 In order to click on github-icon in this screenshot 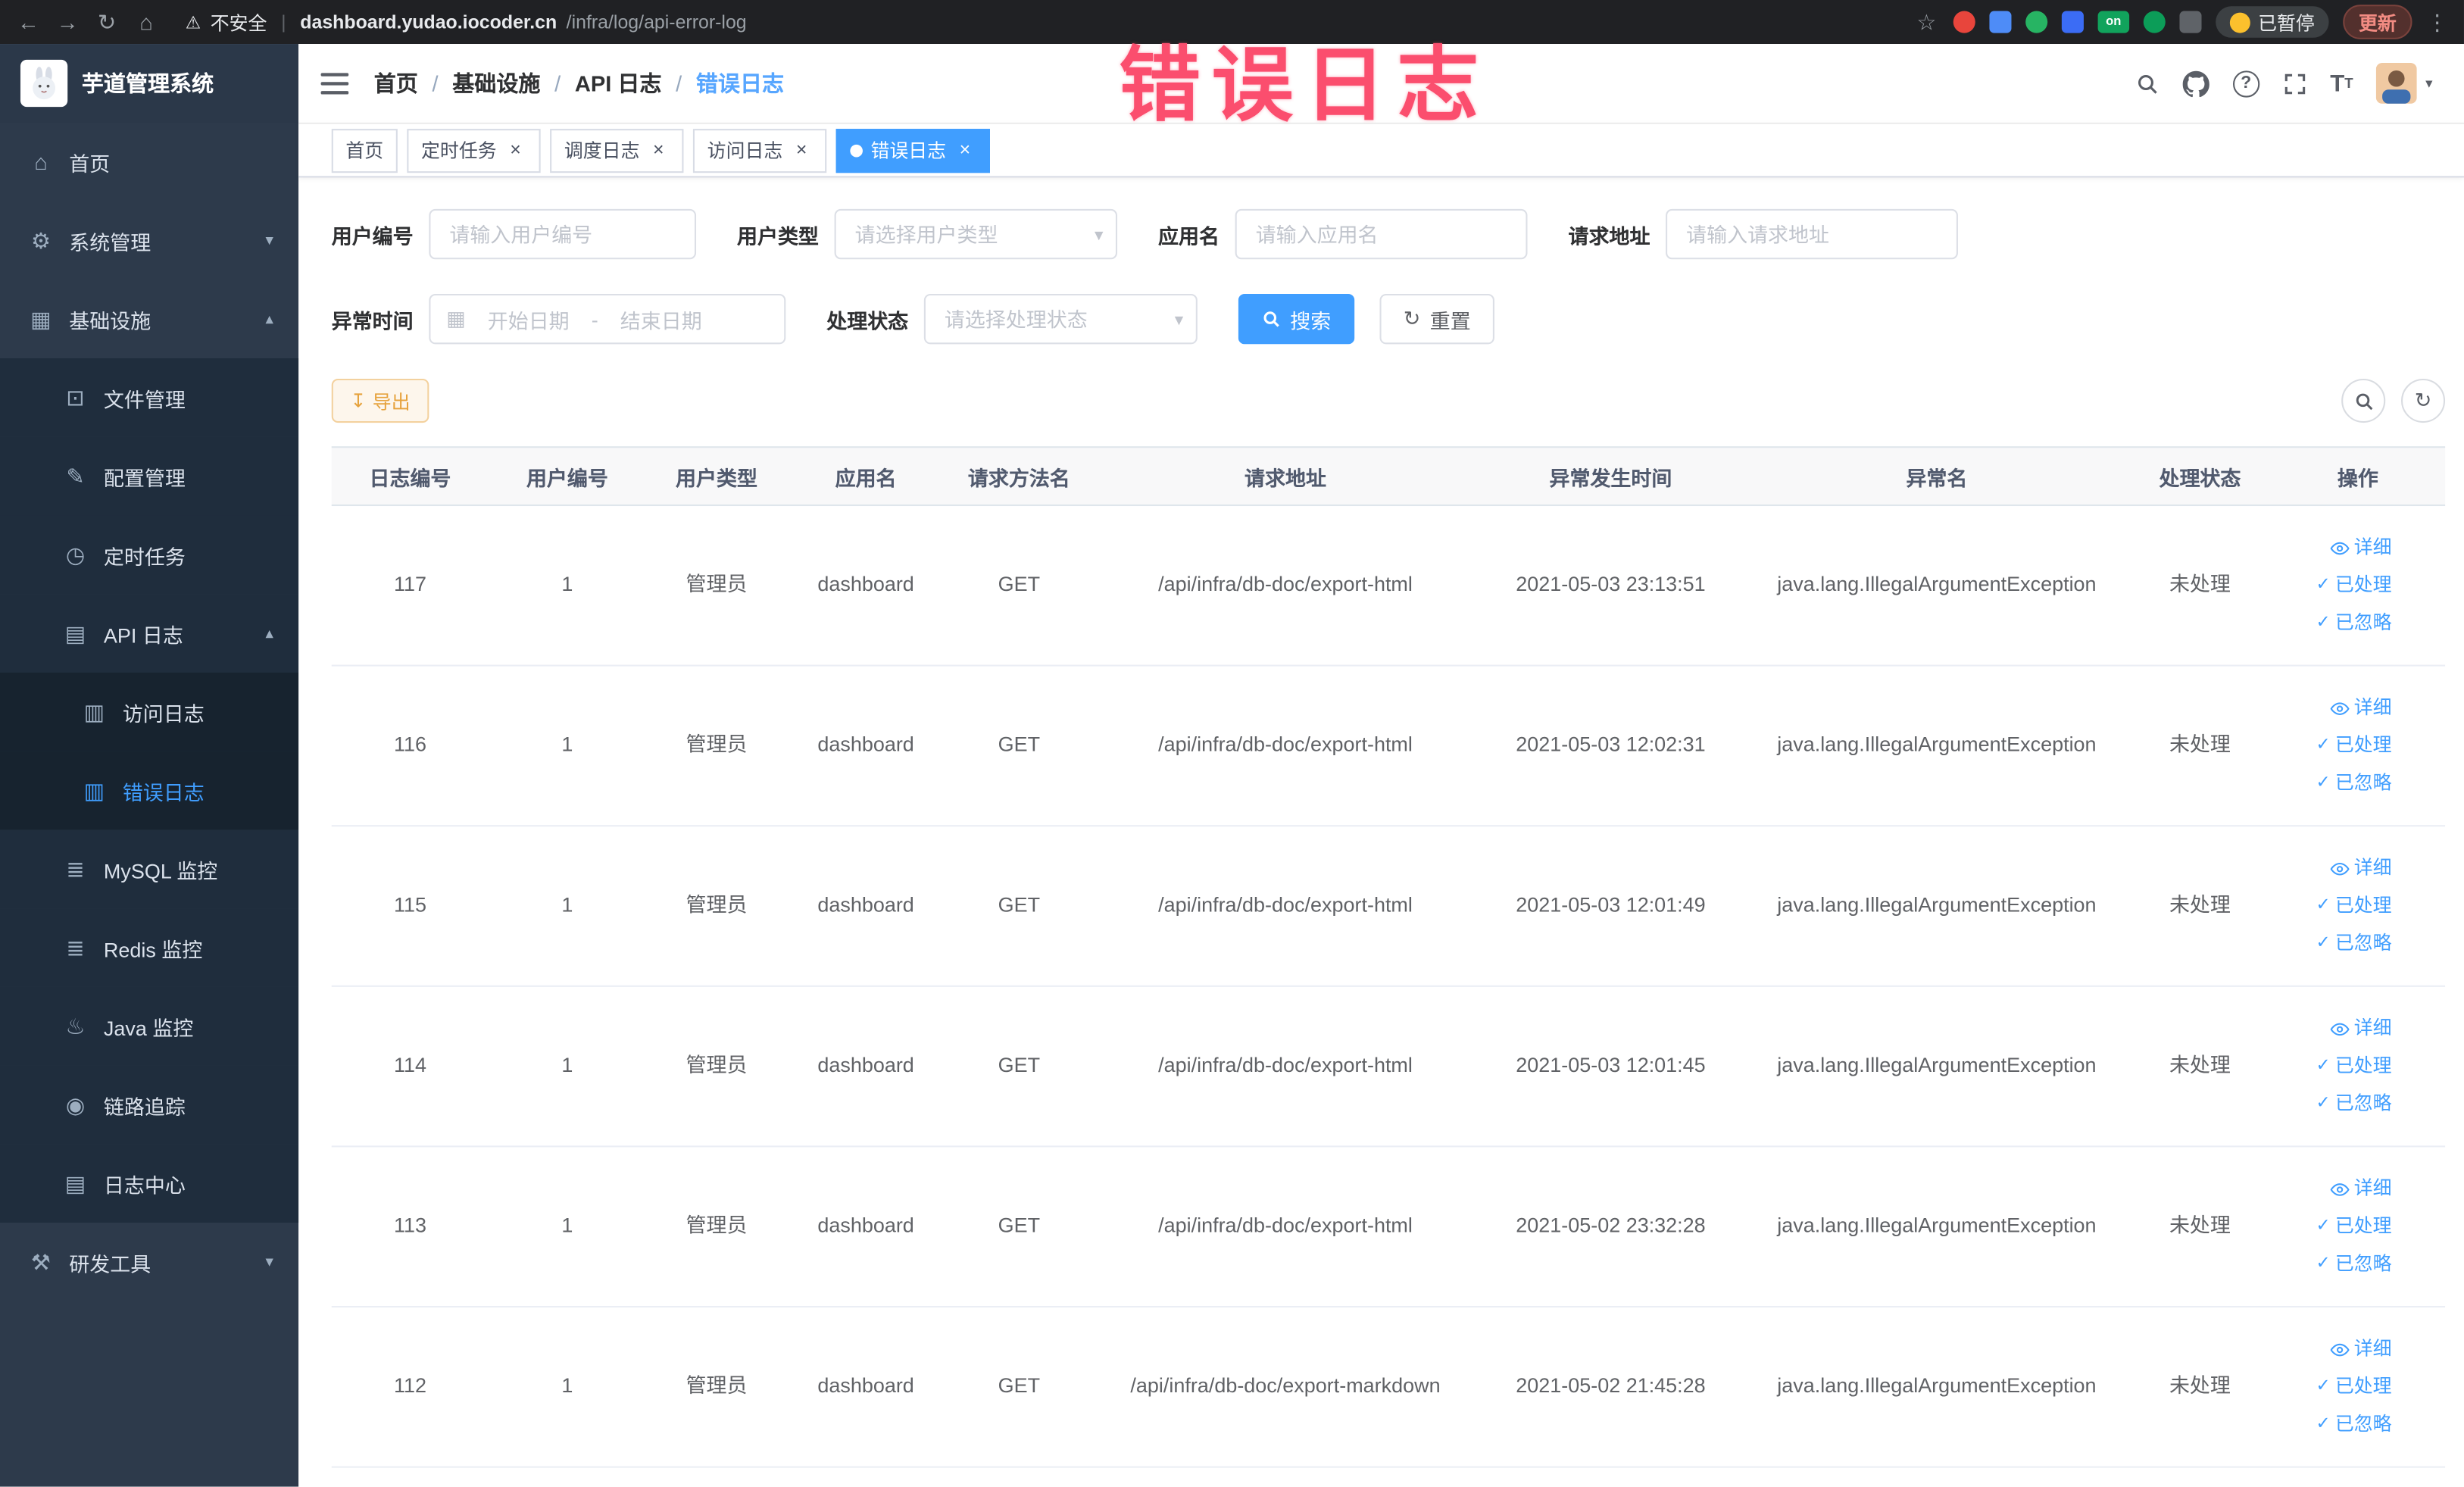, I will do `click(2195, 83)`.